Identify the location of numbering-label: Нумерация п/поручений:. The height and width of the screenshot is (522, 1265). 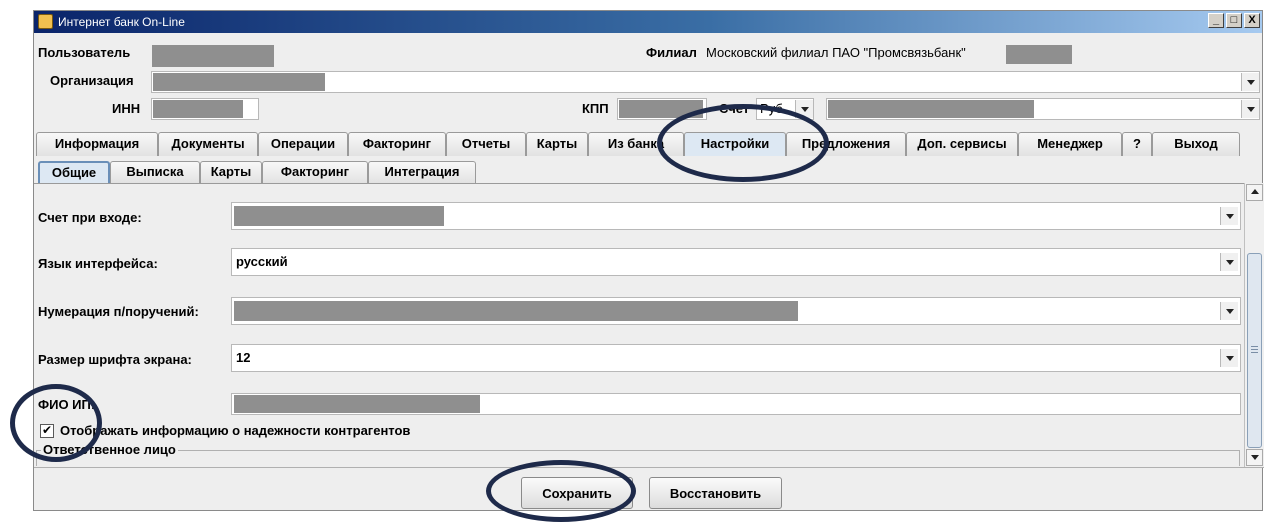
(118, 311).